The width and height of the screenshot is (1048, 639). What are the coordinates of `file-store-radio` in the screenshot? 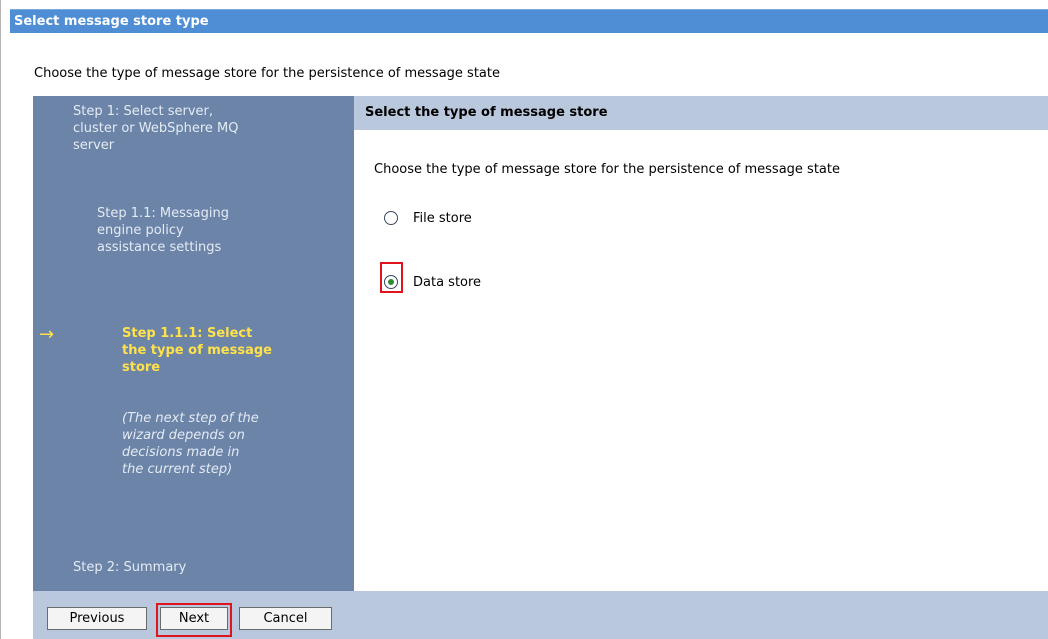 It's located at (391, 218).